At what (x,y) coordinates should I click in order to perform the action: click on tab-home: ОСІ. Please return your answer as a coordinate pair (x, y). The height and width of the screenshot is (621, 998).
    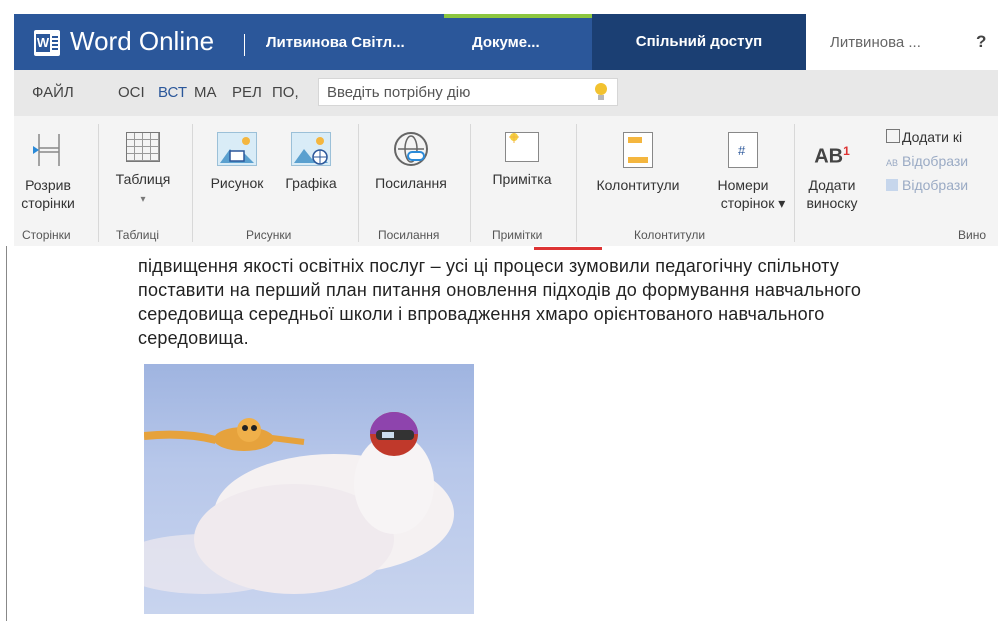
    Looking at the image, I should click on (131, 92).